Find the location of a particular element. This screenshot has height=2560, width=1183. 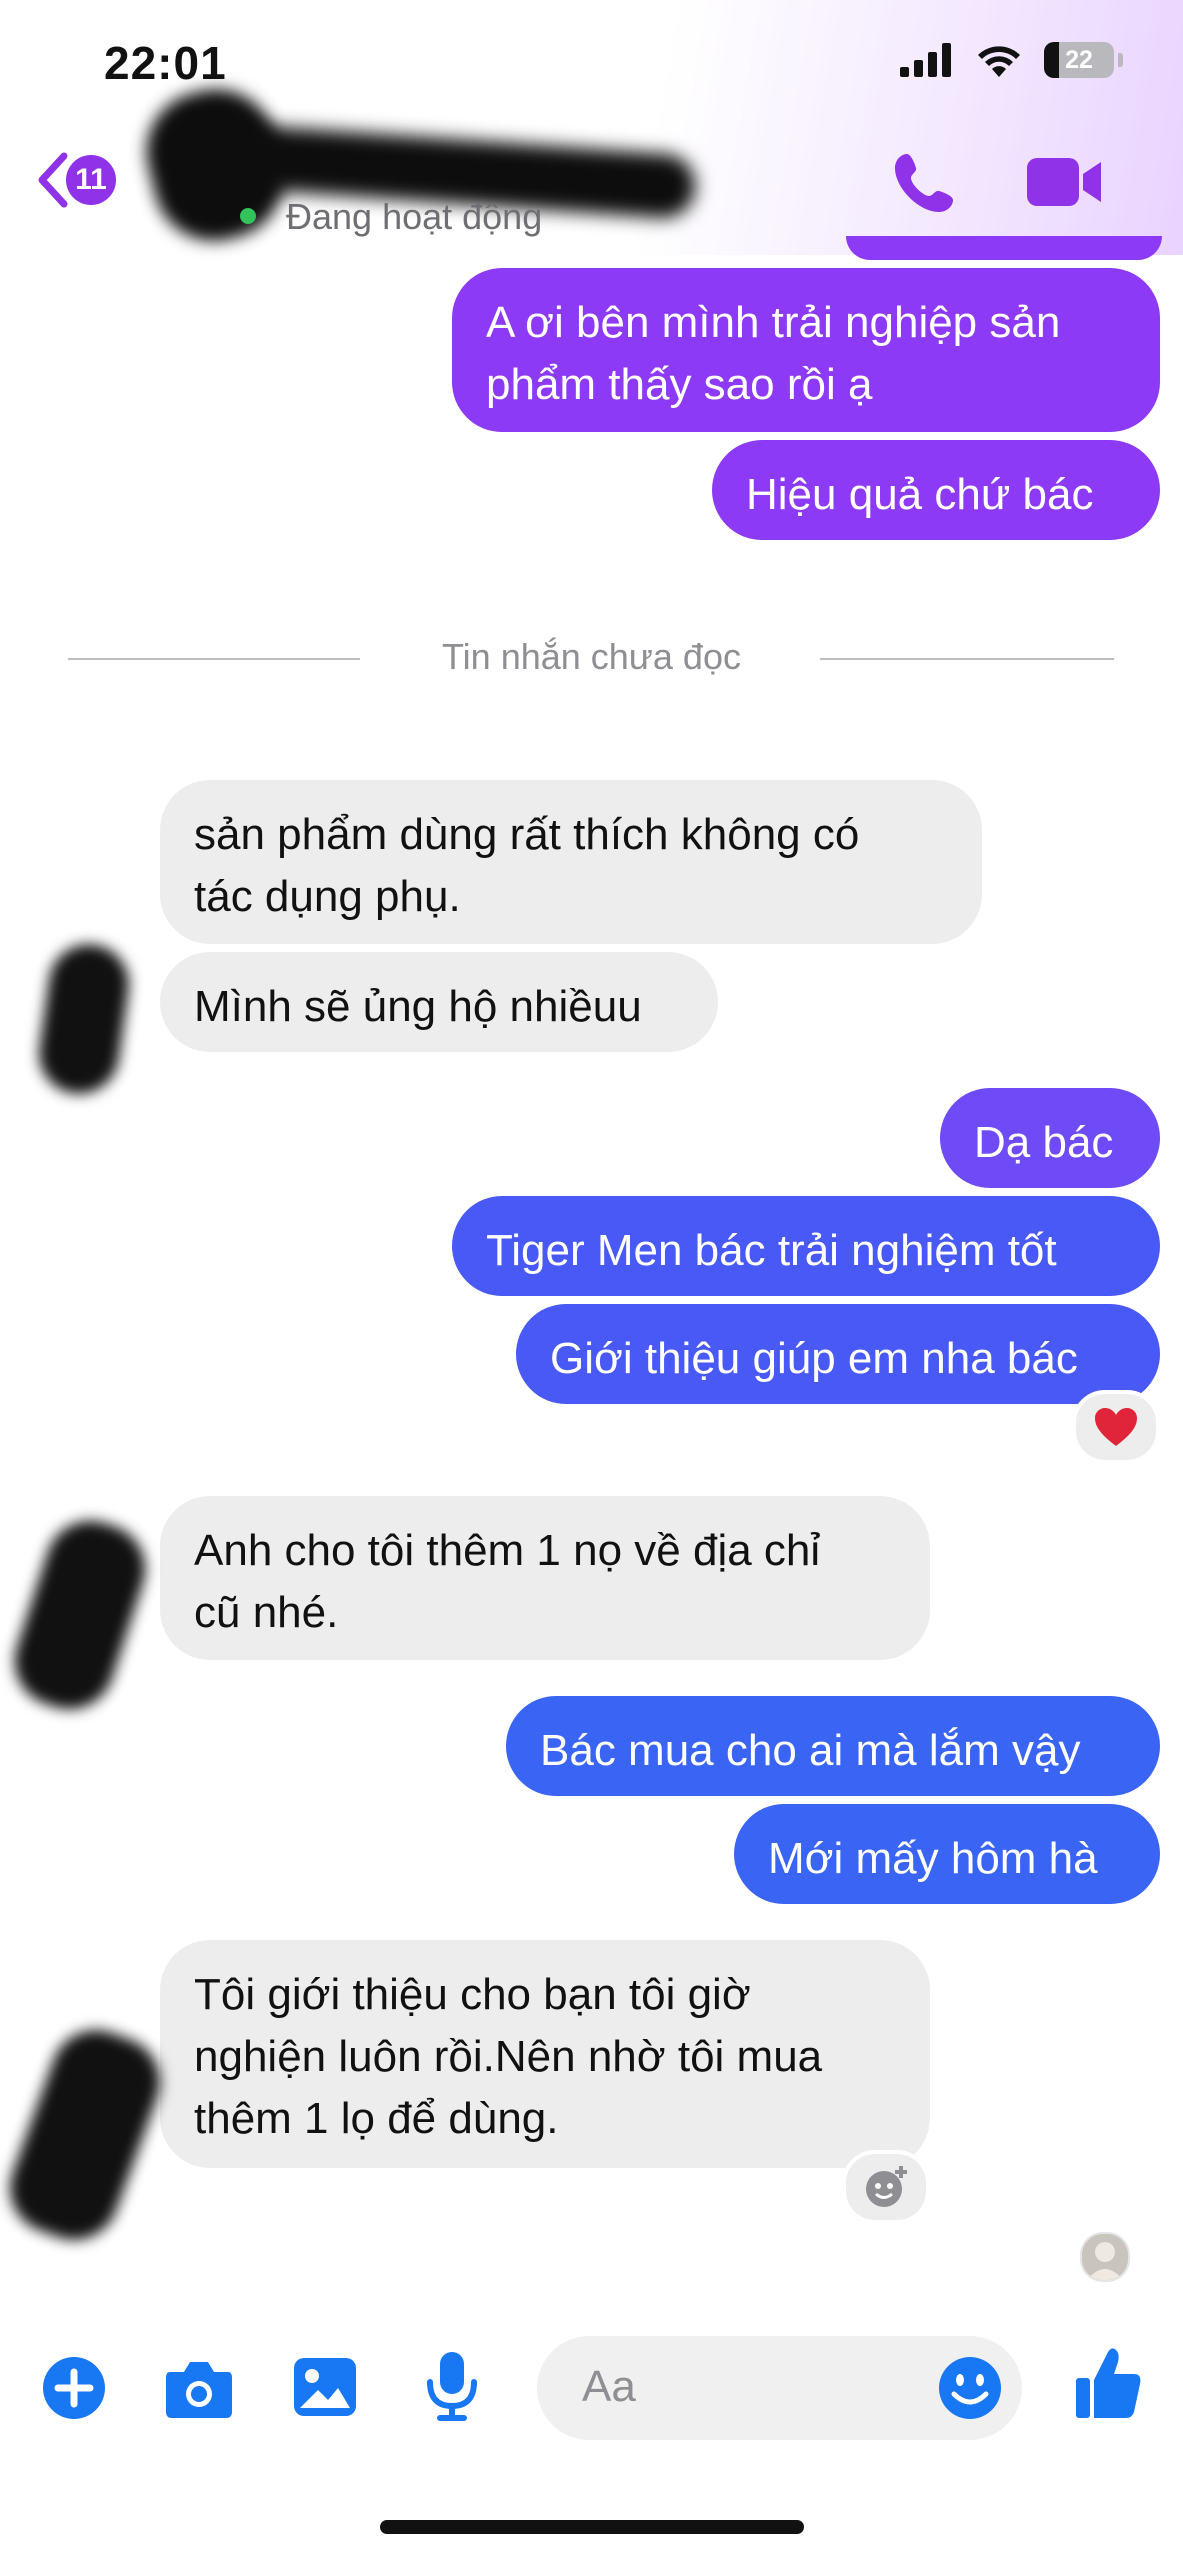

header-actions is located at coordinates (998, 182).